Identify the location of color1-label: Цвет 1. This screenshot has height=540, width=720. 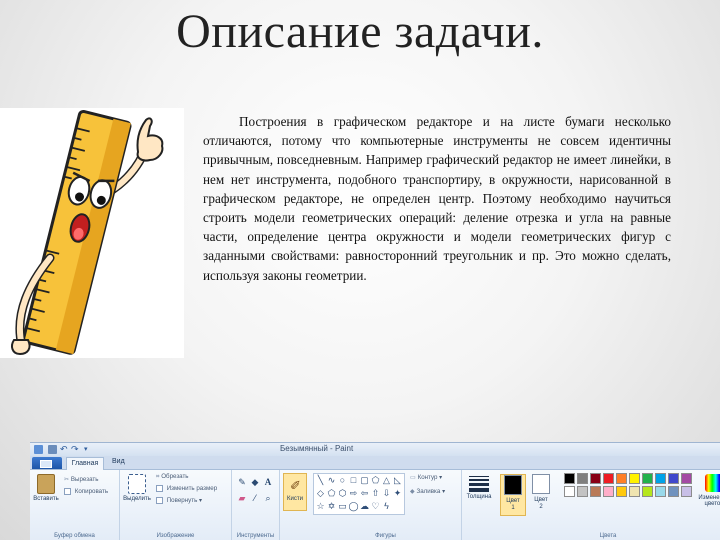
(513, 504).